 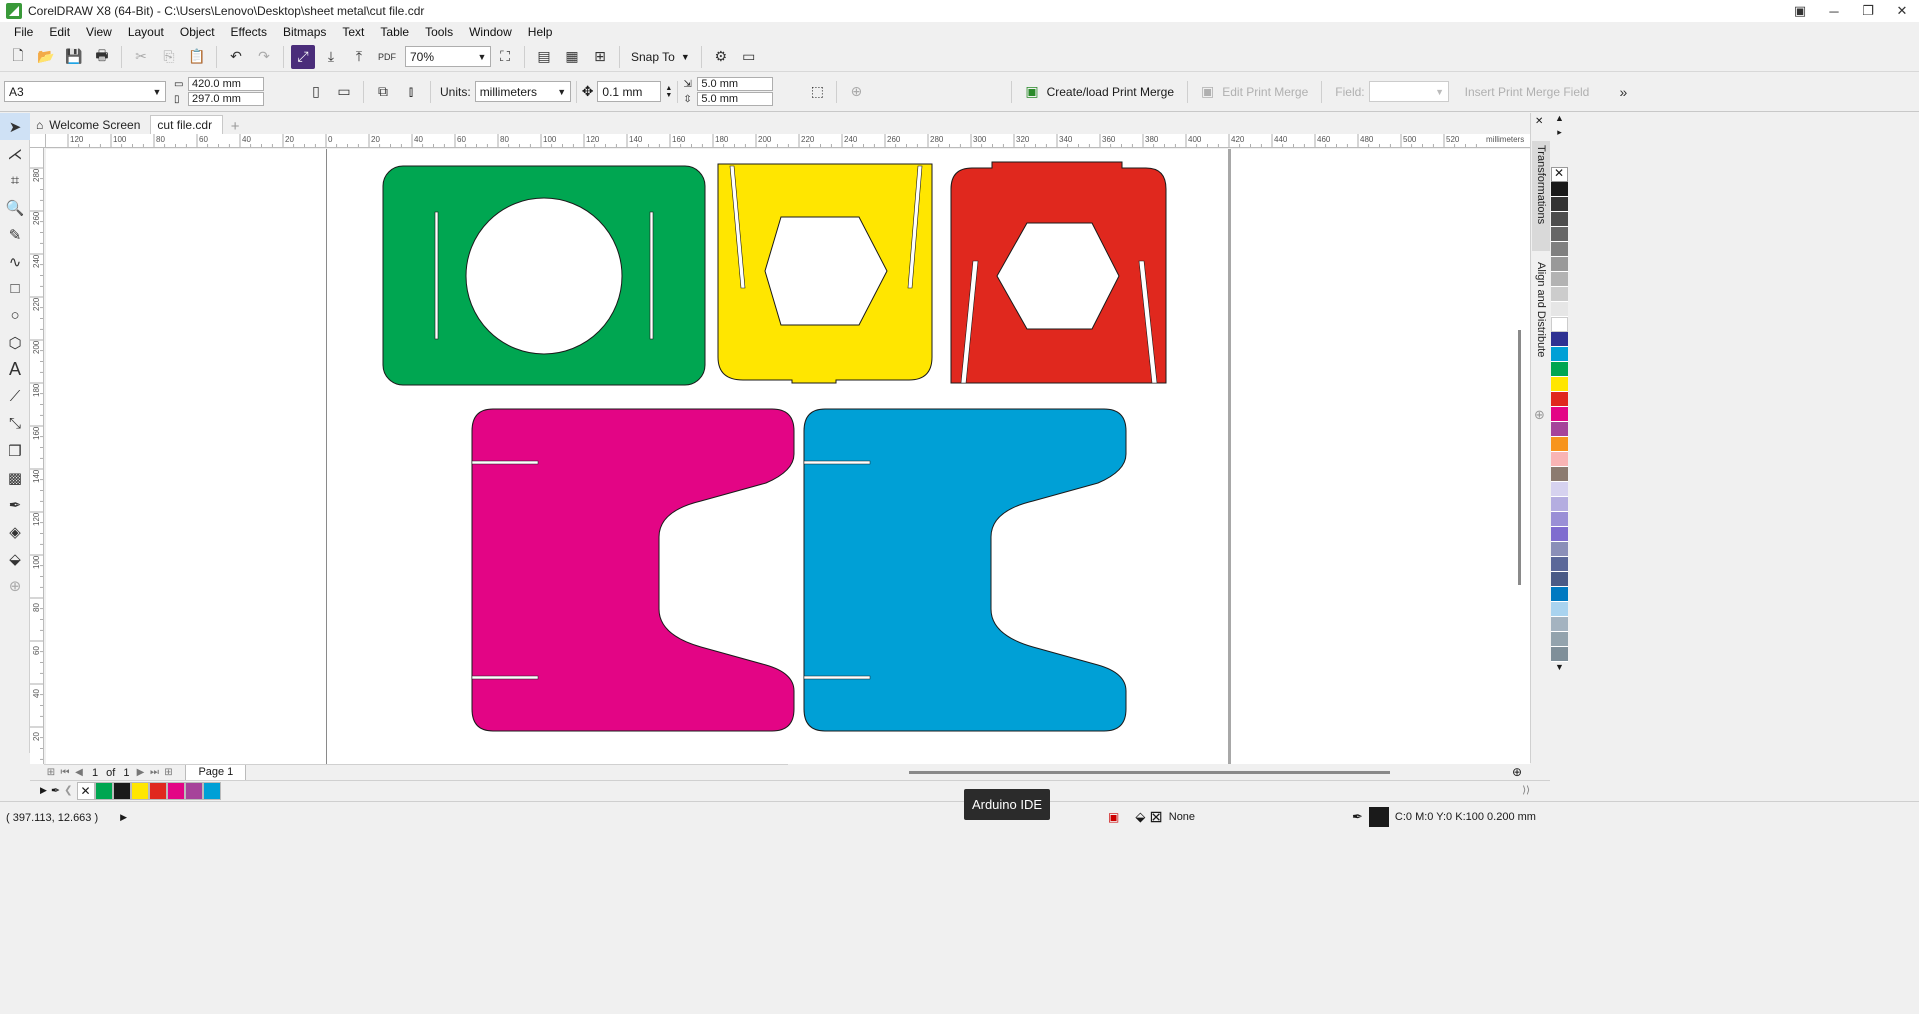 What do you see at coordinates (169, 57) in the screenshot?
I see `copy-icon: ⎘` at bounding box center [169, 57].